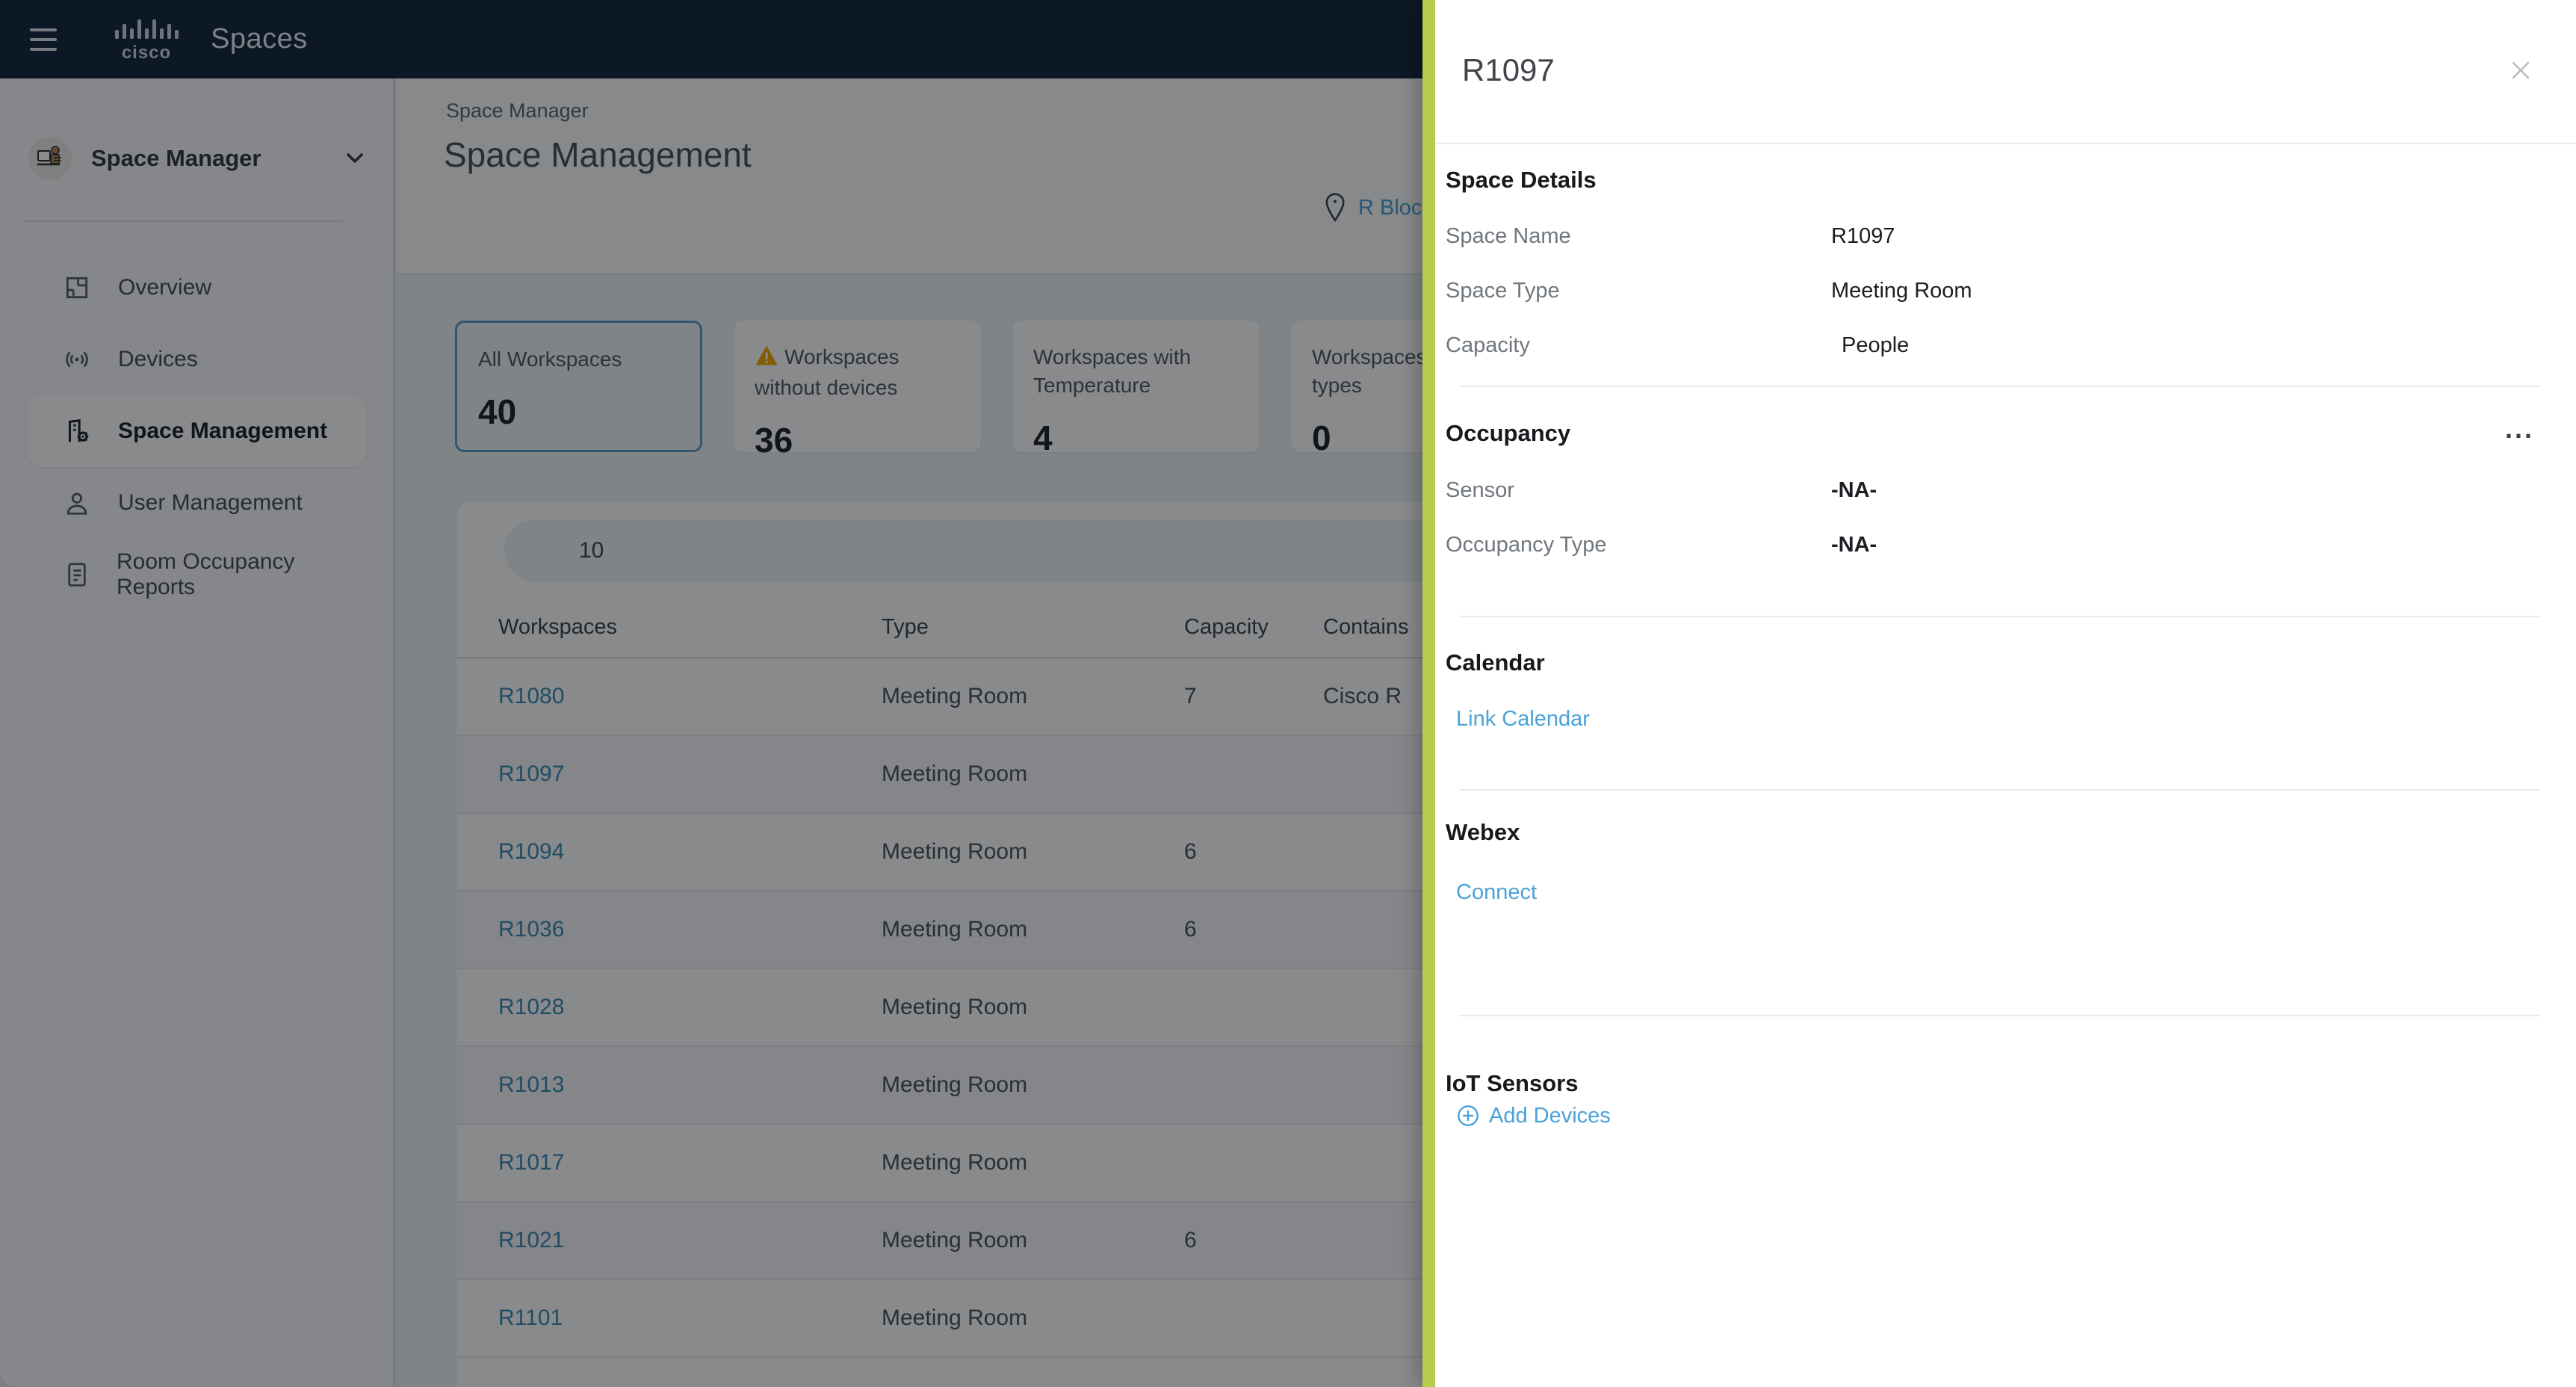 This screenshot has height=1387, width=2576. Describe the element at coordinates (1480, 490) in the screenshot. I see `field-label: Sensor` at that location.